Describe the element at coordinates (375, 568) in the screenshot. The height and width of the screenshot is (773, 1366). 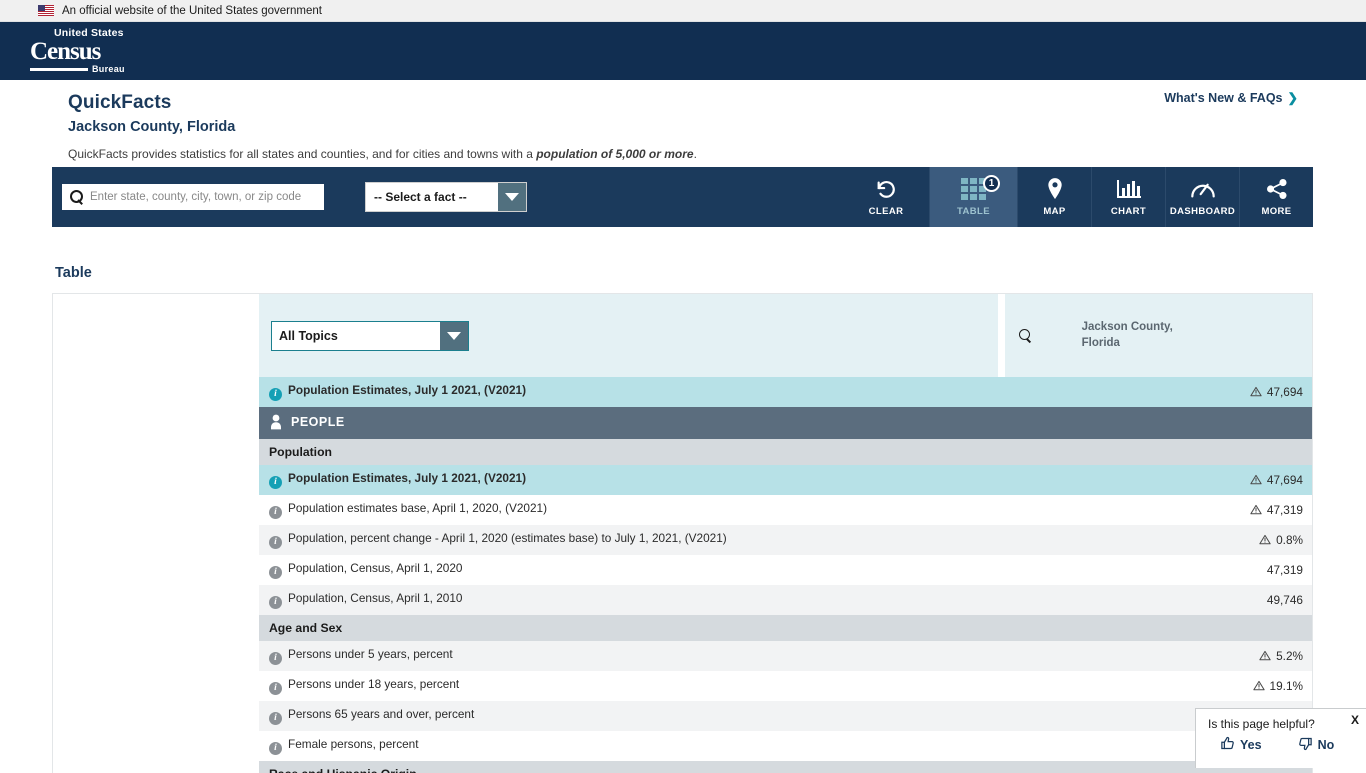
I see `fact-label: Population, Census, April 1, 2020` at that location.